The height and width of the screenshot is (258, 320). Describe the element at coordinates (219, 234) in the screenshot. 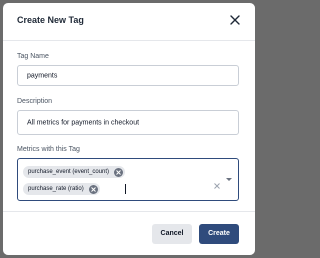

I see `create-button: Create` at that location.